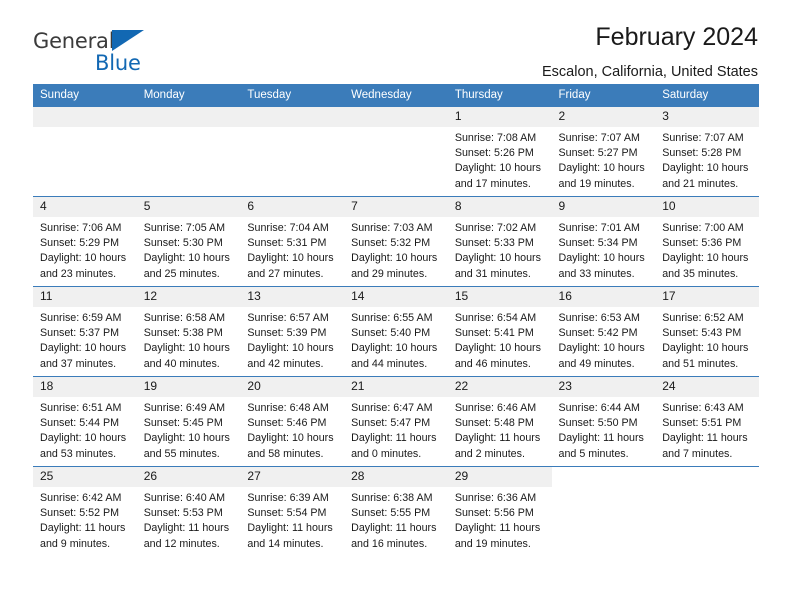 The width and height of the screenshot is (792, 612). What do you see at coordinates (81, 408) in the screenshot?
I see `sunrise-text: Sunrise: 6:51 AM` at bounding box center [81, 408].